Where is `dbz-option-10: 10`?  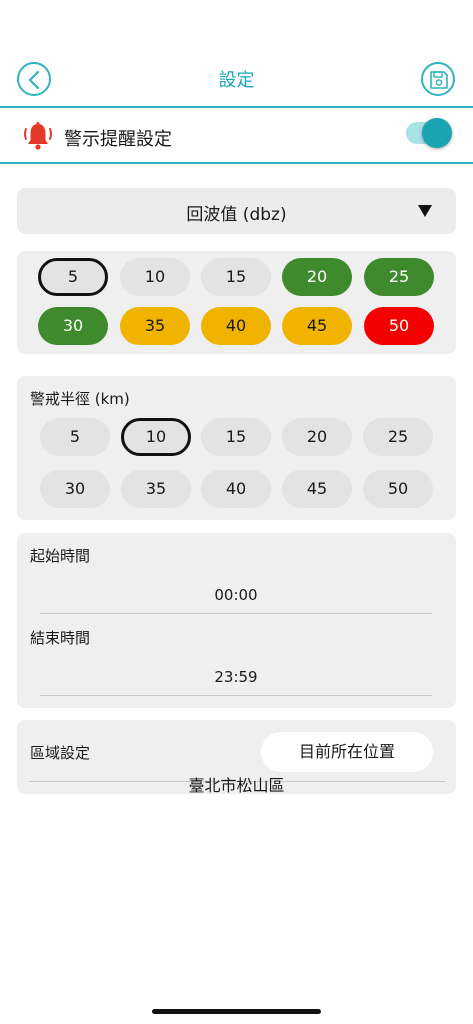
dbz-option-10: 10 is located at coordinates (155, 277).